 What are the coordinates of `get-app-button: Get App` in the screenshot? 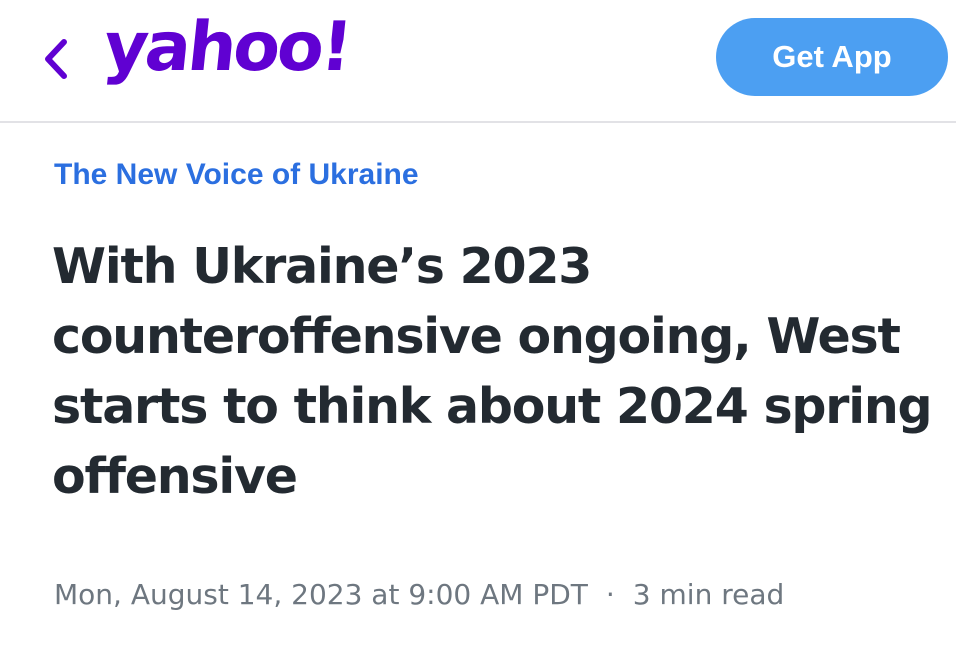 It's located at (832, 57).